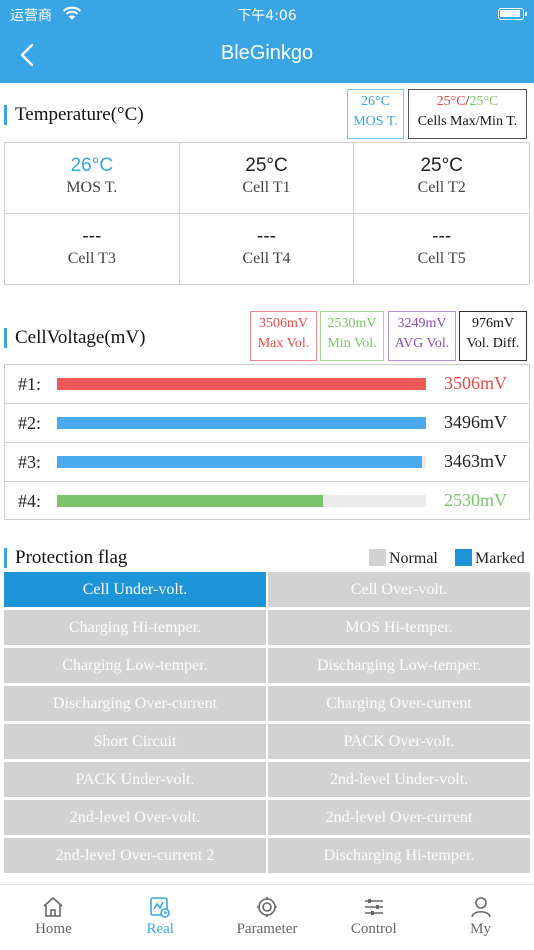  I want to click on cell-voltage-row: #2: 3496mV, so click(267, 423).